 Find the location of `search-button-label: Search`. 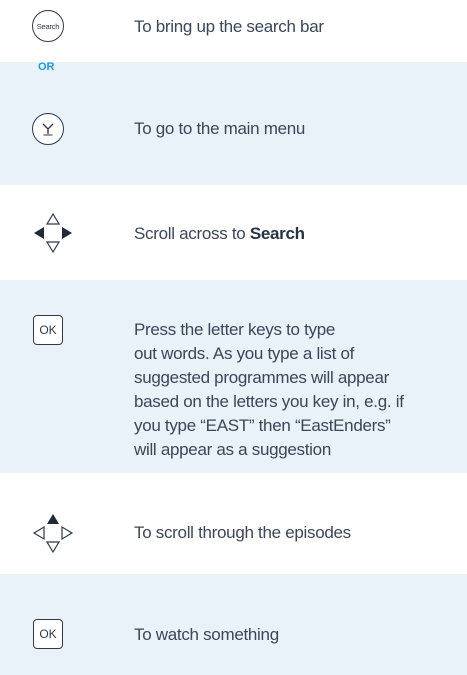

search-button-label: Search is located at coordinates (48, 26).